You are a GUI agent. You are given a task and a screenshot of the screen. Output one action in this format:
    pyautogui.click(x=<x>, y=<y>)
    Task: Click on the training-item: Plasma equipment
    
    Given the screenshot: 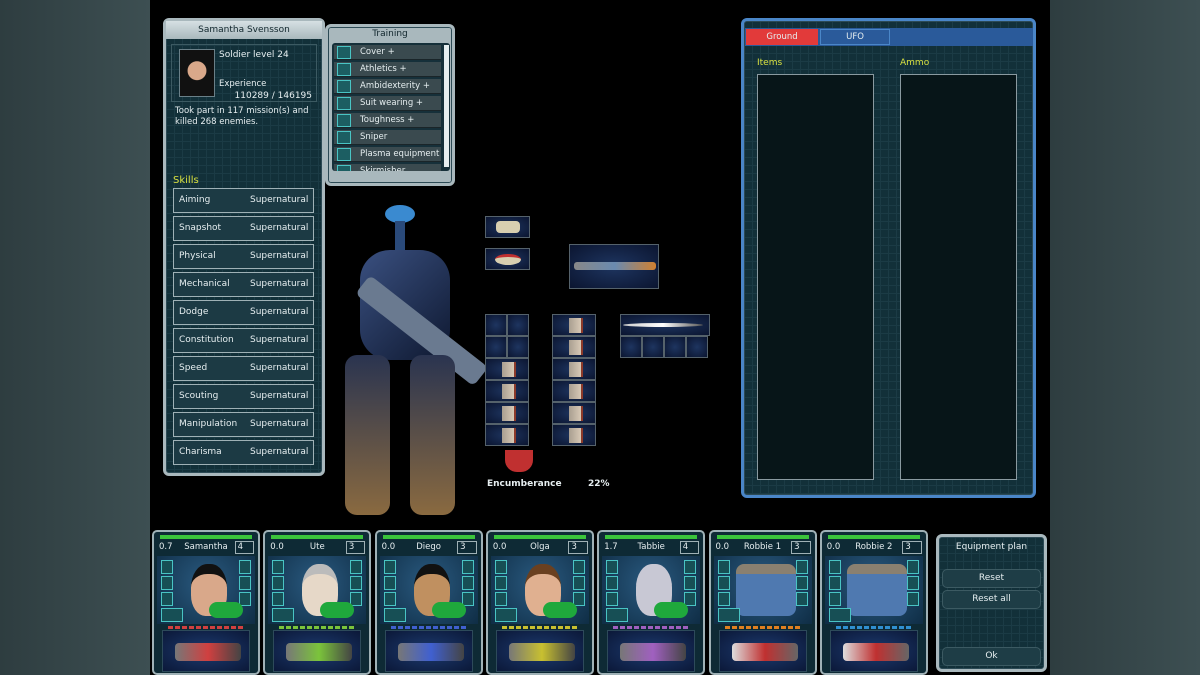 What is the action you would take?
    pyautogui.click(x=387, y=154)
    